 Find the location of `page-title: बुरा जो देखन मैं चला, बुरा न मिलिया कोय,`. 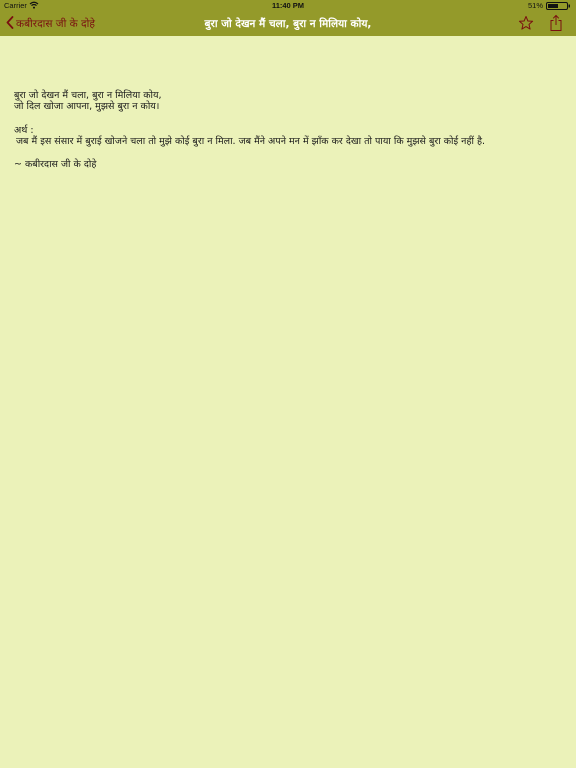

page-title: बुरा जो देखन मैं चला, बुरा न मिलिया कोय, is located at coordinates (288, 24).